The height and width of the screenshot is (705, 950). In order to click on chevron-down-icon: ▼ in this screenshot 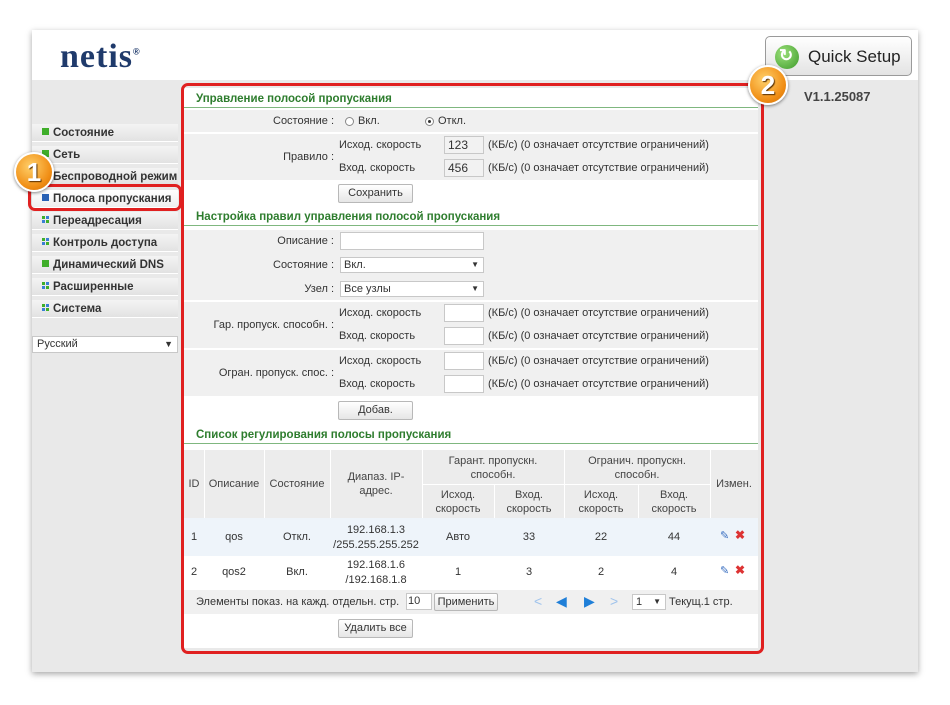, I will do `click(168, 344)`.